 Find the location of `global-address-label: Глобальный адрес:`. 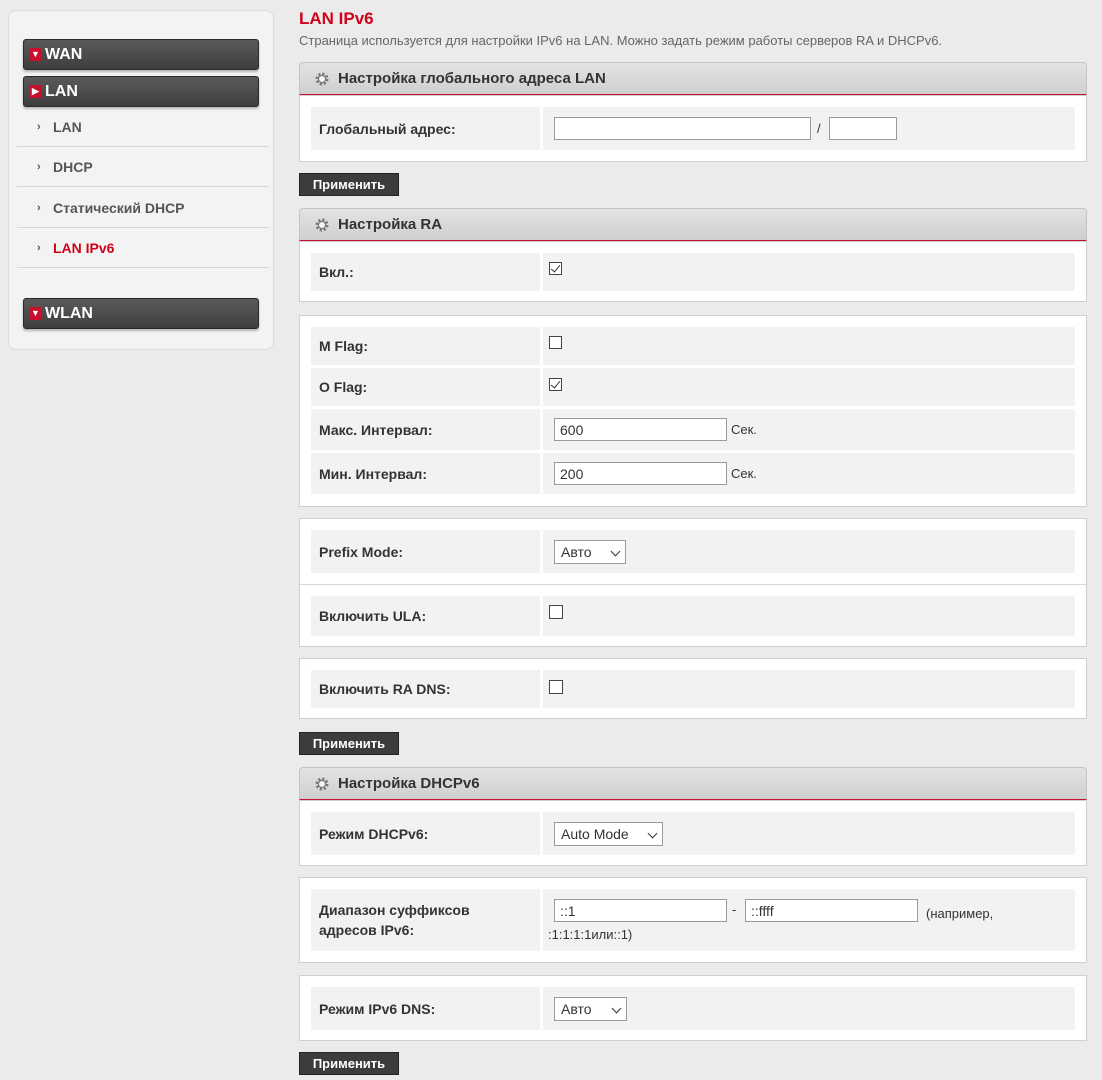

global-address-label: Глобальный адрес: is located at coordinates (425, 128).